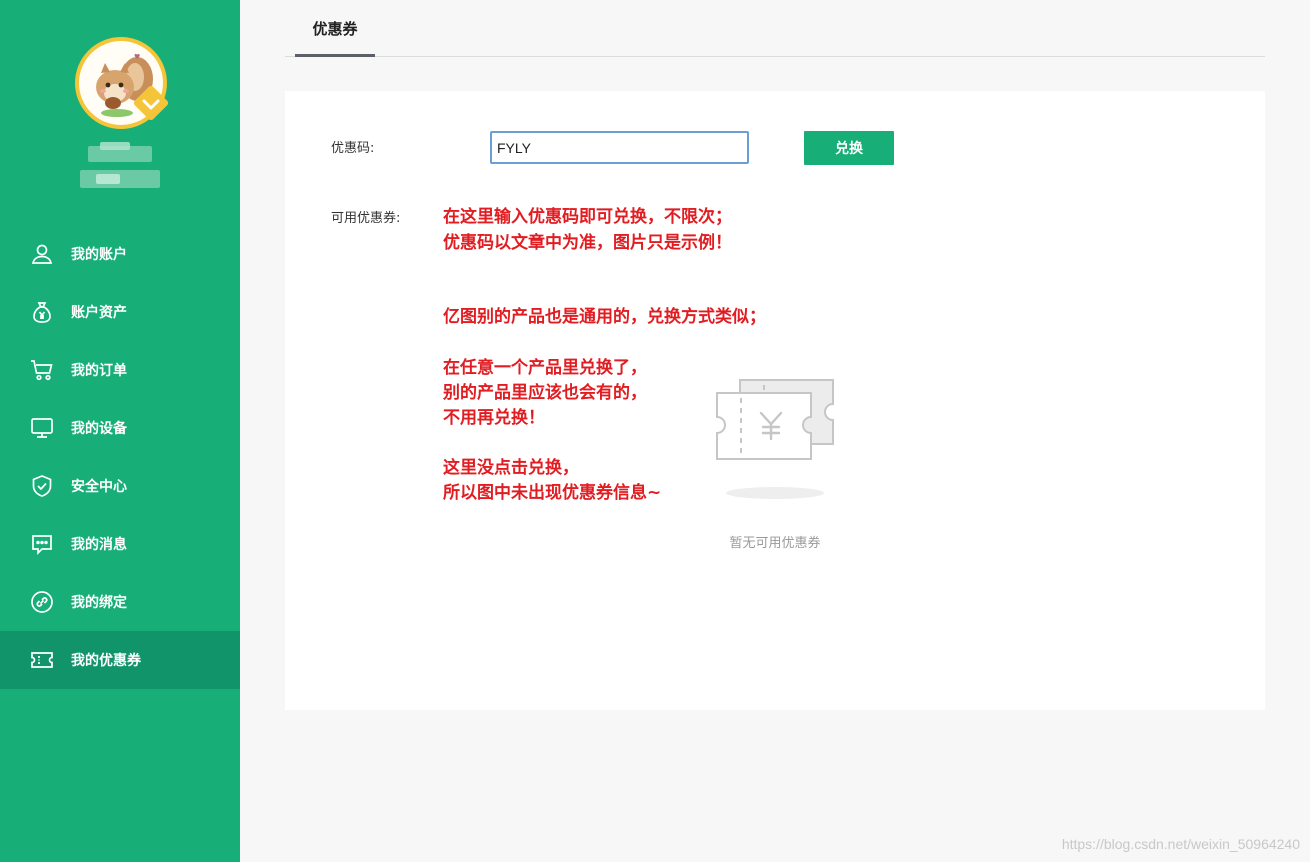 The height and width of the screenshot is (862, 1310). What do you see at coordinates (99, 603) in the screenshot?
I see `sidebar-item-label: 我的绑定` at bounding box center [99, 603].